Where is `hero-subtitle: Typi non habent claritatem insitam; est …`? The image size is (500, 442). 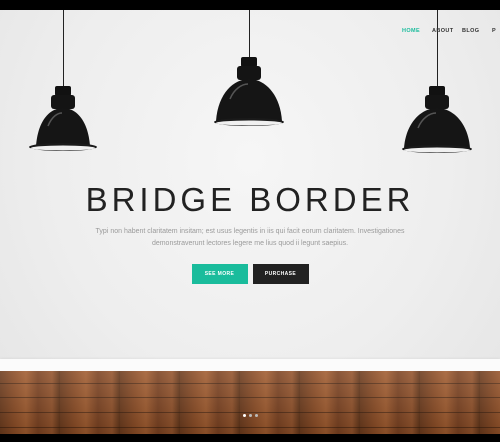
hero-subtitle: Typi non habent claritatem insitam; est … is located at coordinates (250, 237).